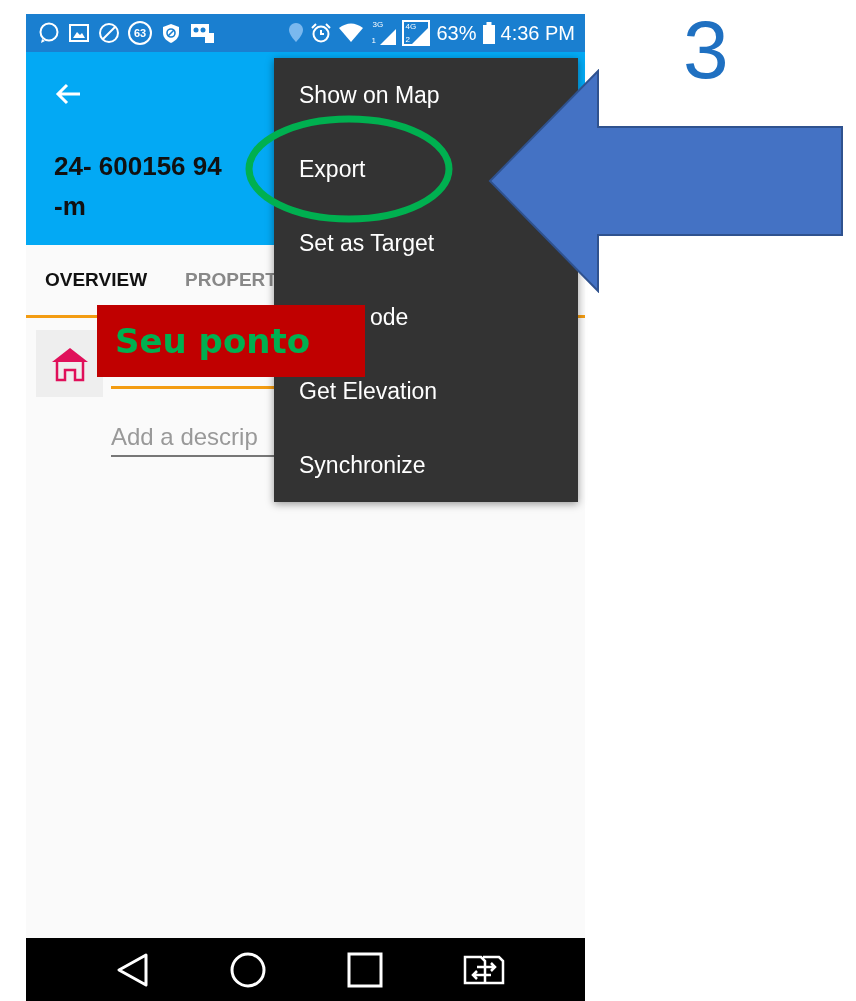 The width and height of the screenshot is (856, 1001). What do you see at coordinates (362, 465) in the screenshot?
I see `menu-item: Synchronize` at bounding box center [362, 465].